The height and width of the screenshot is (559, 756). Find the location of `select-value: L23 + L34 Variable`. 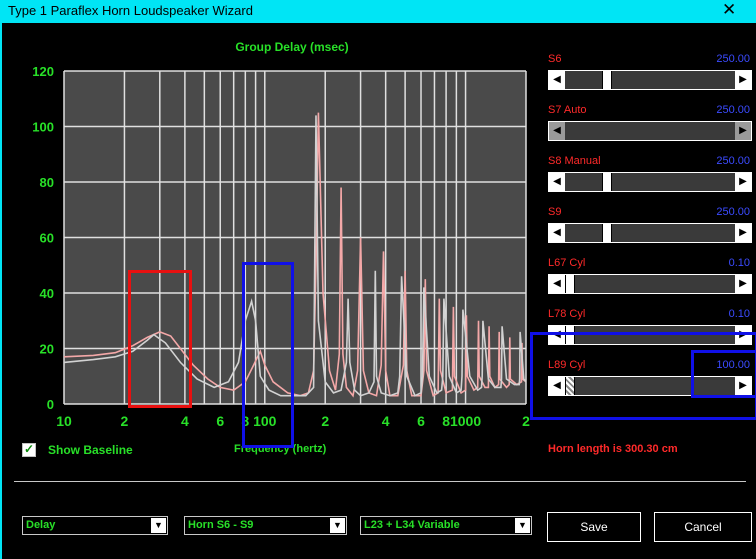

select-value: L23 + L34 Variable is located at coordinates (412, 525).